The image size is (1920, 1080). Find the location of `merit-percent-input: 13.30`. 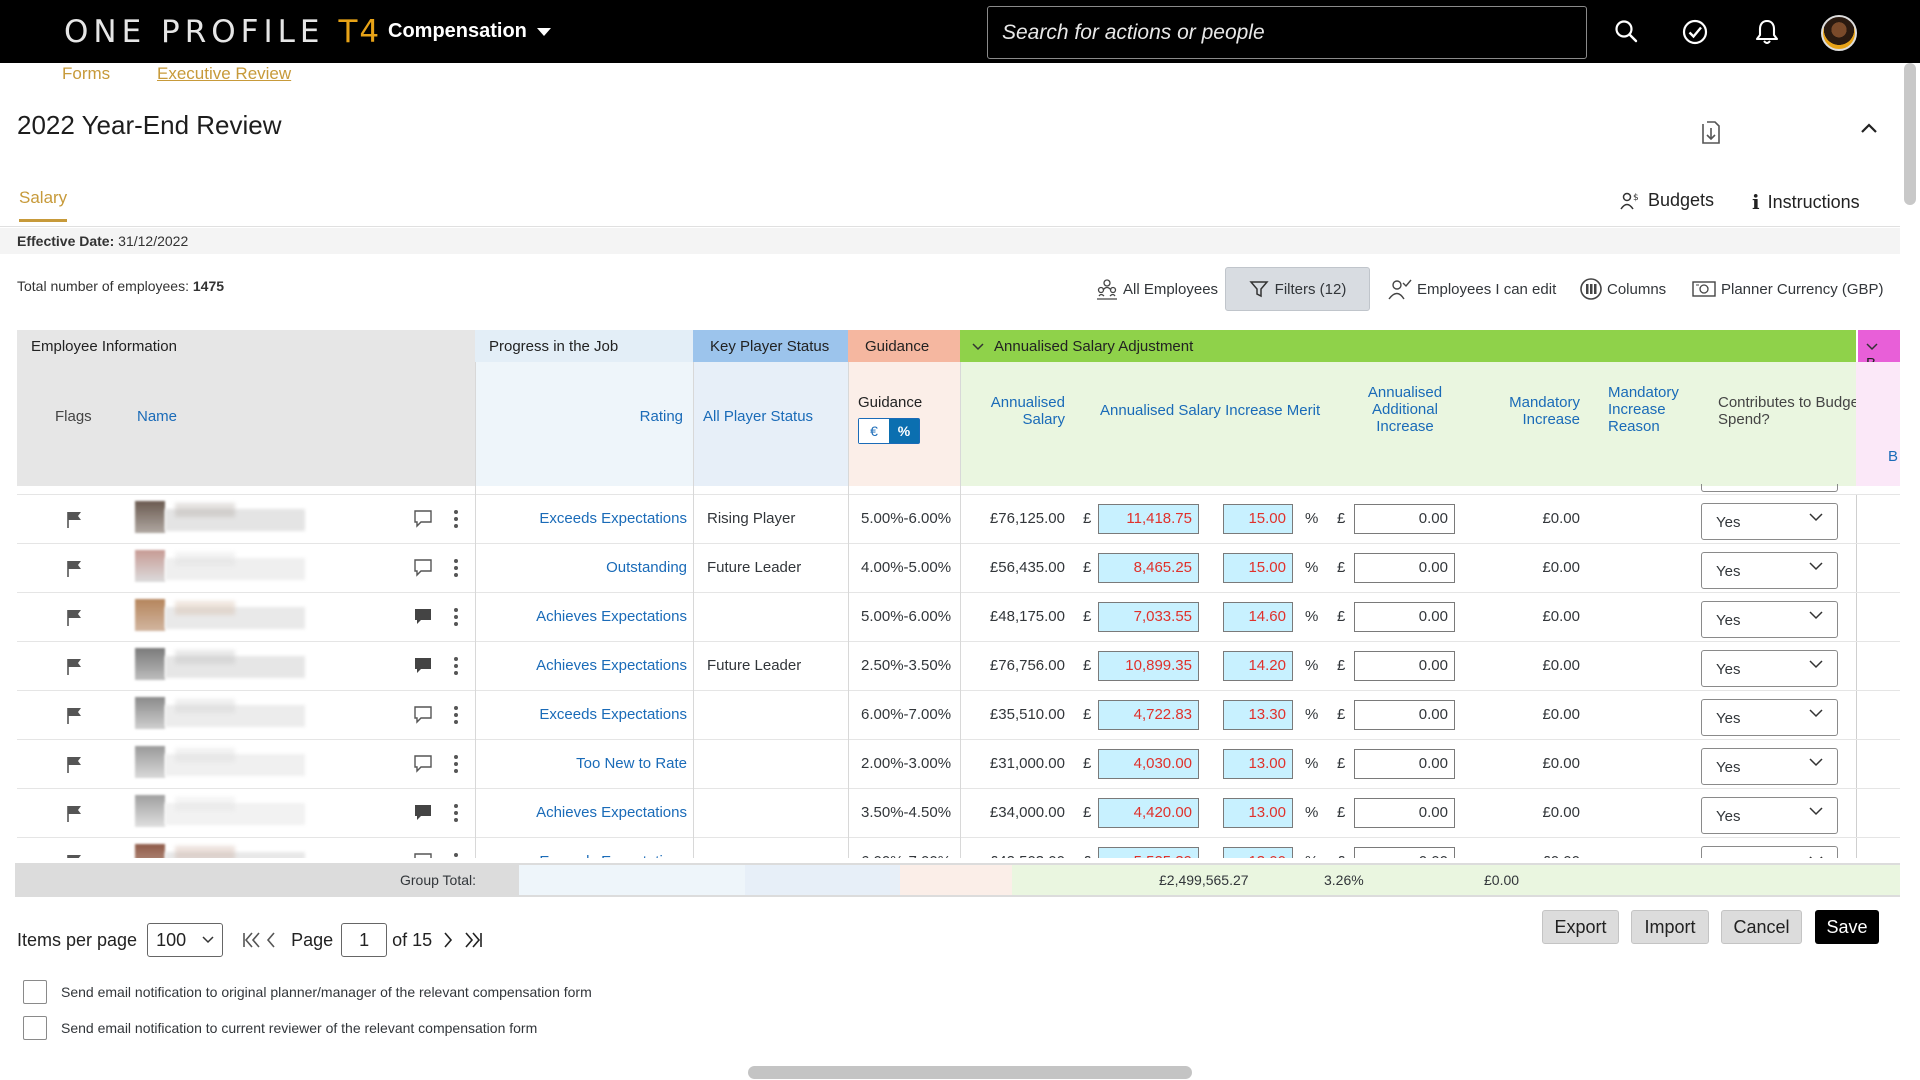

merit-percent-input: 13.30 is located at coordinates (1258, 715).